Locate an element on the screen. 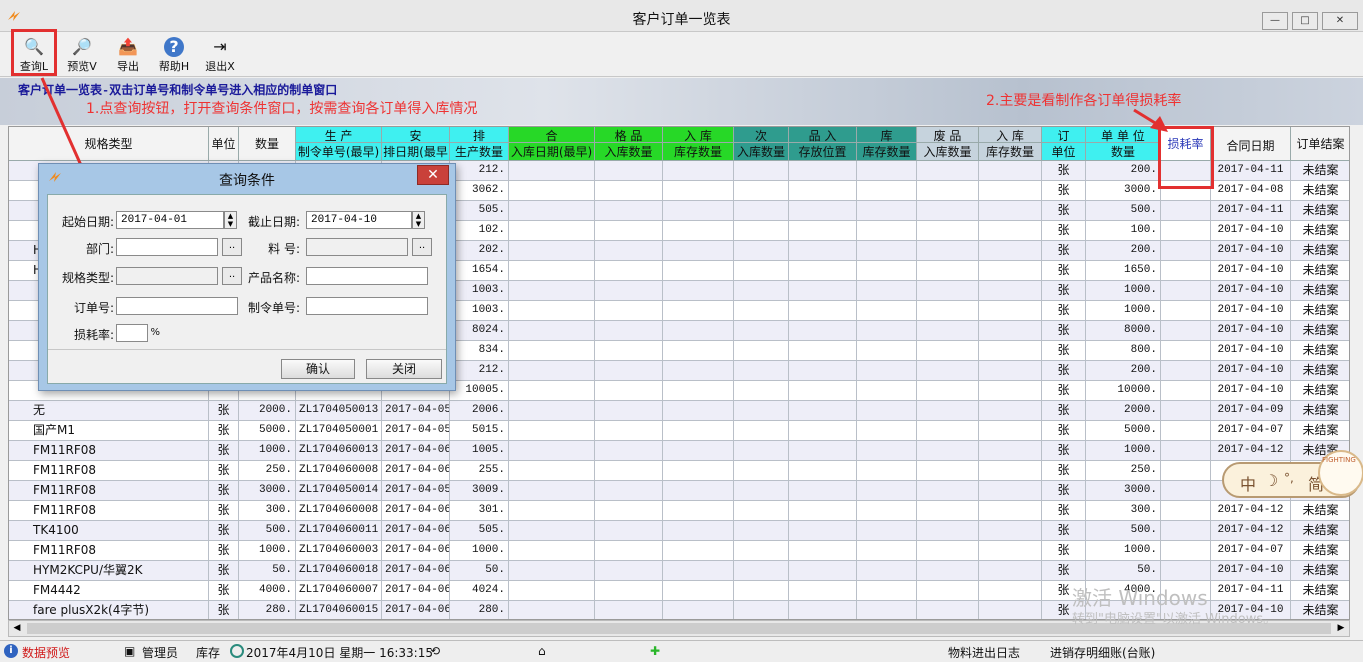 This screenshot has width=1363, height=662. make-order-field is located at coordinates (367, 306).